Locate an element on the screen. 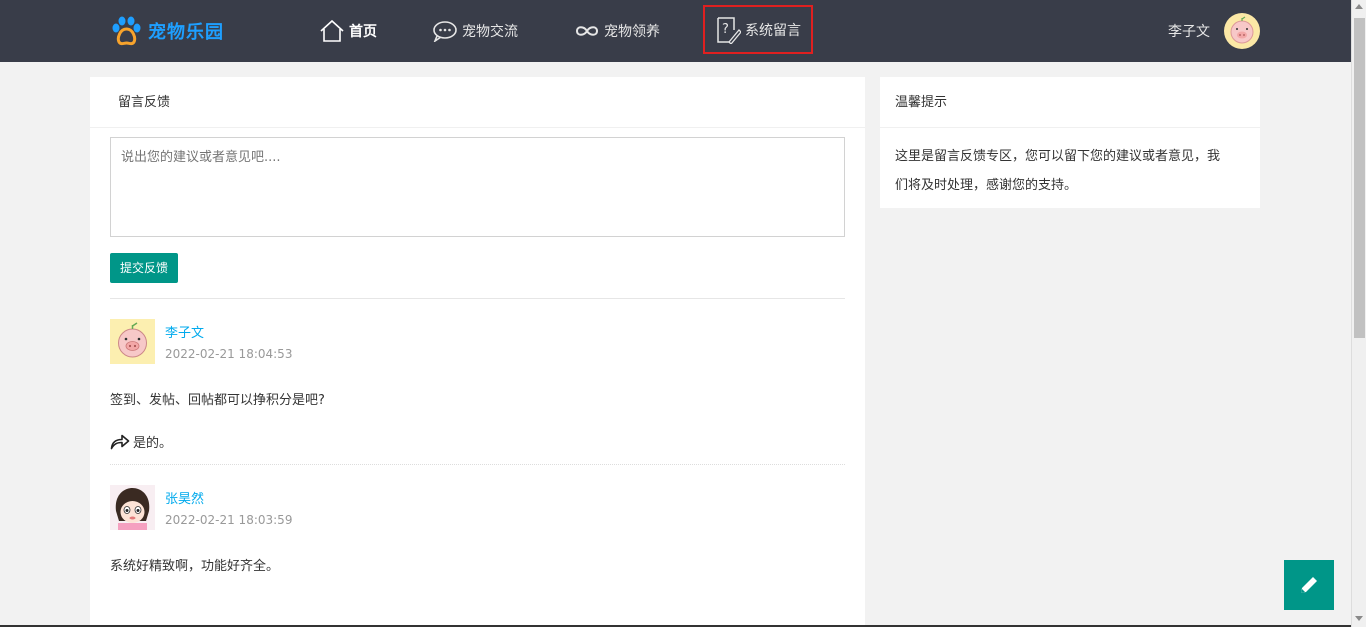 The image size is (1366, 627). nav-pet-exchange: 宠物交流 is located at coordinates (475, 31).